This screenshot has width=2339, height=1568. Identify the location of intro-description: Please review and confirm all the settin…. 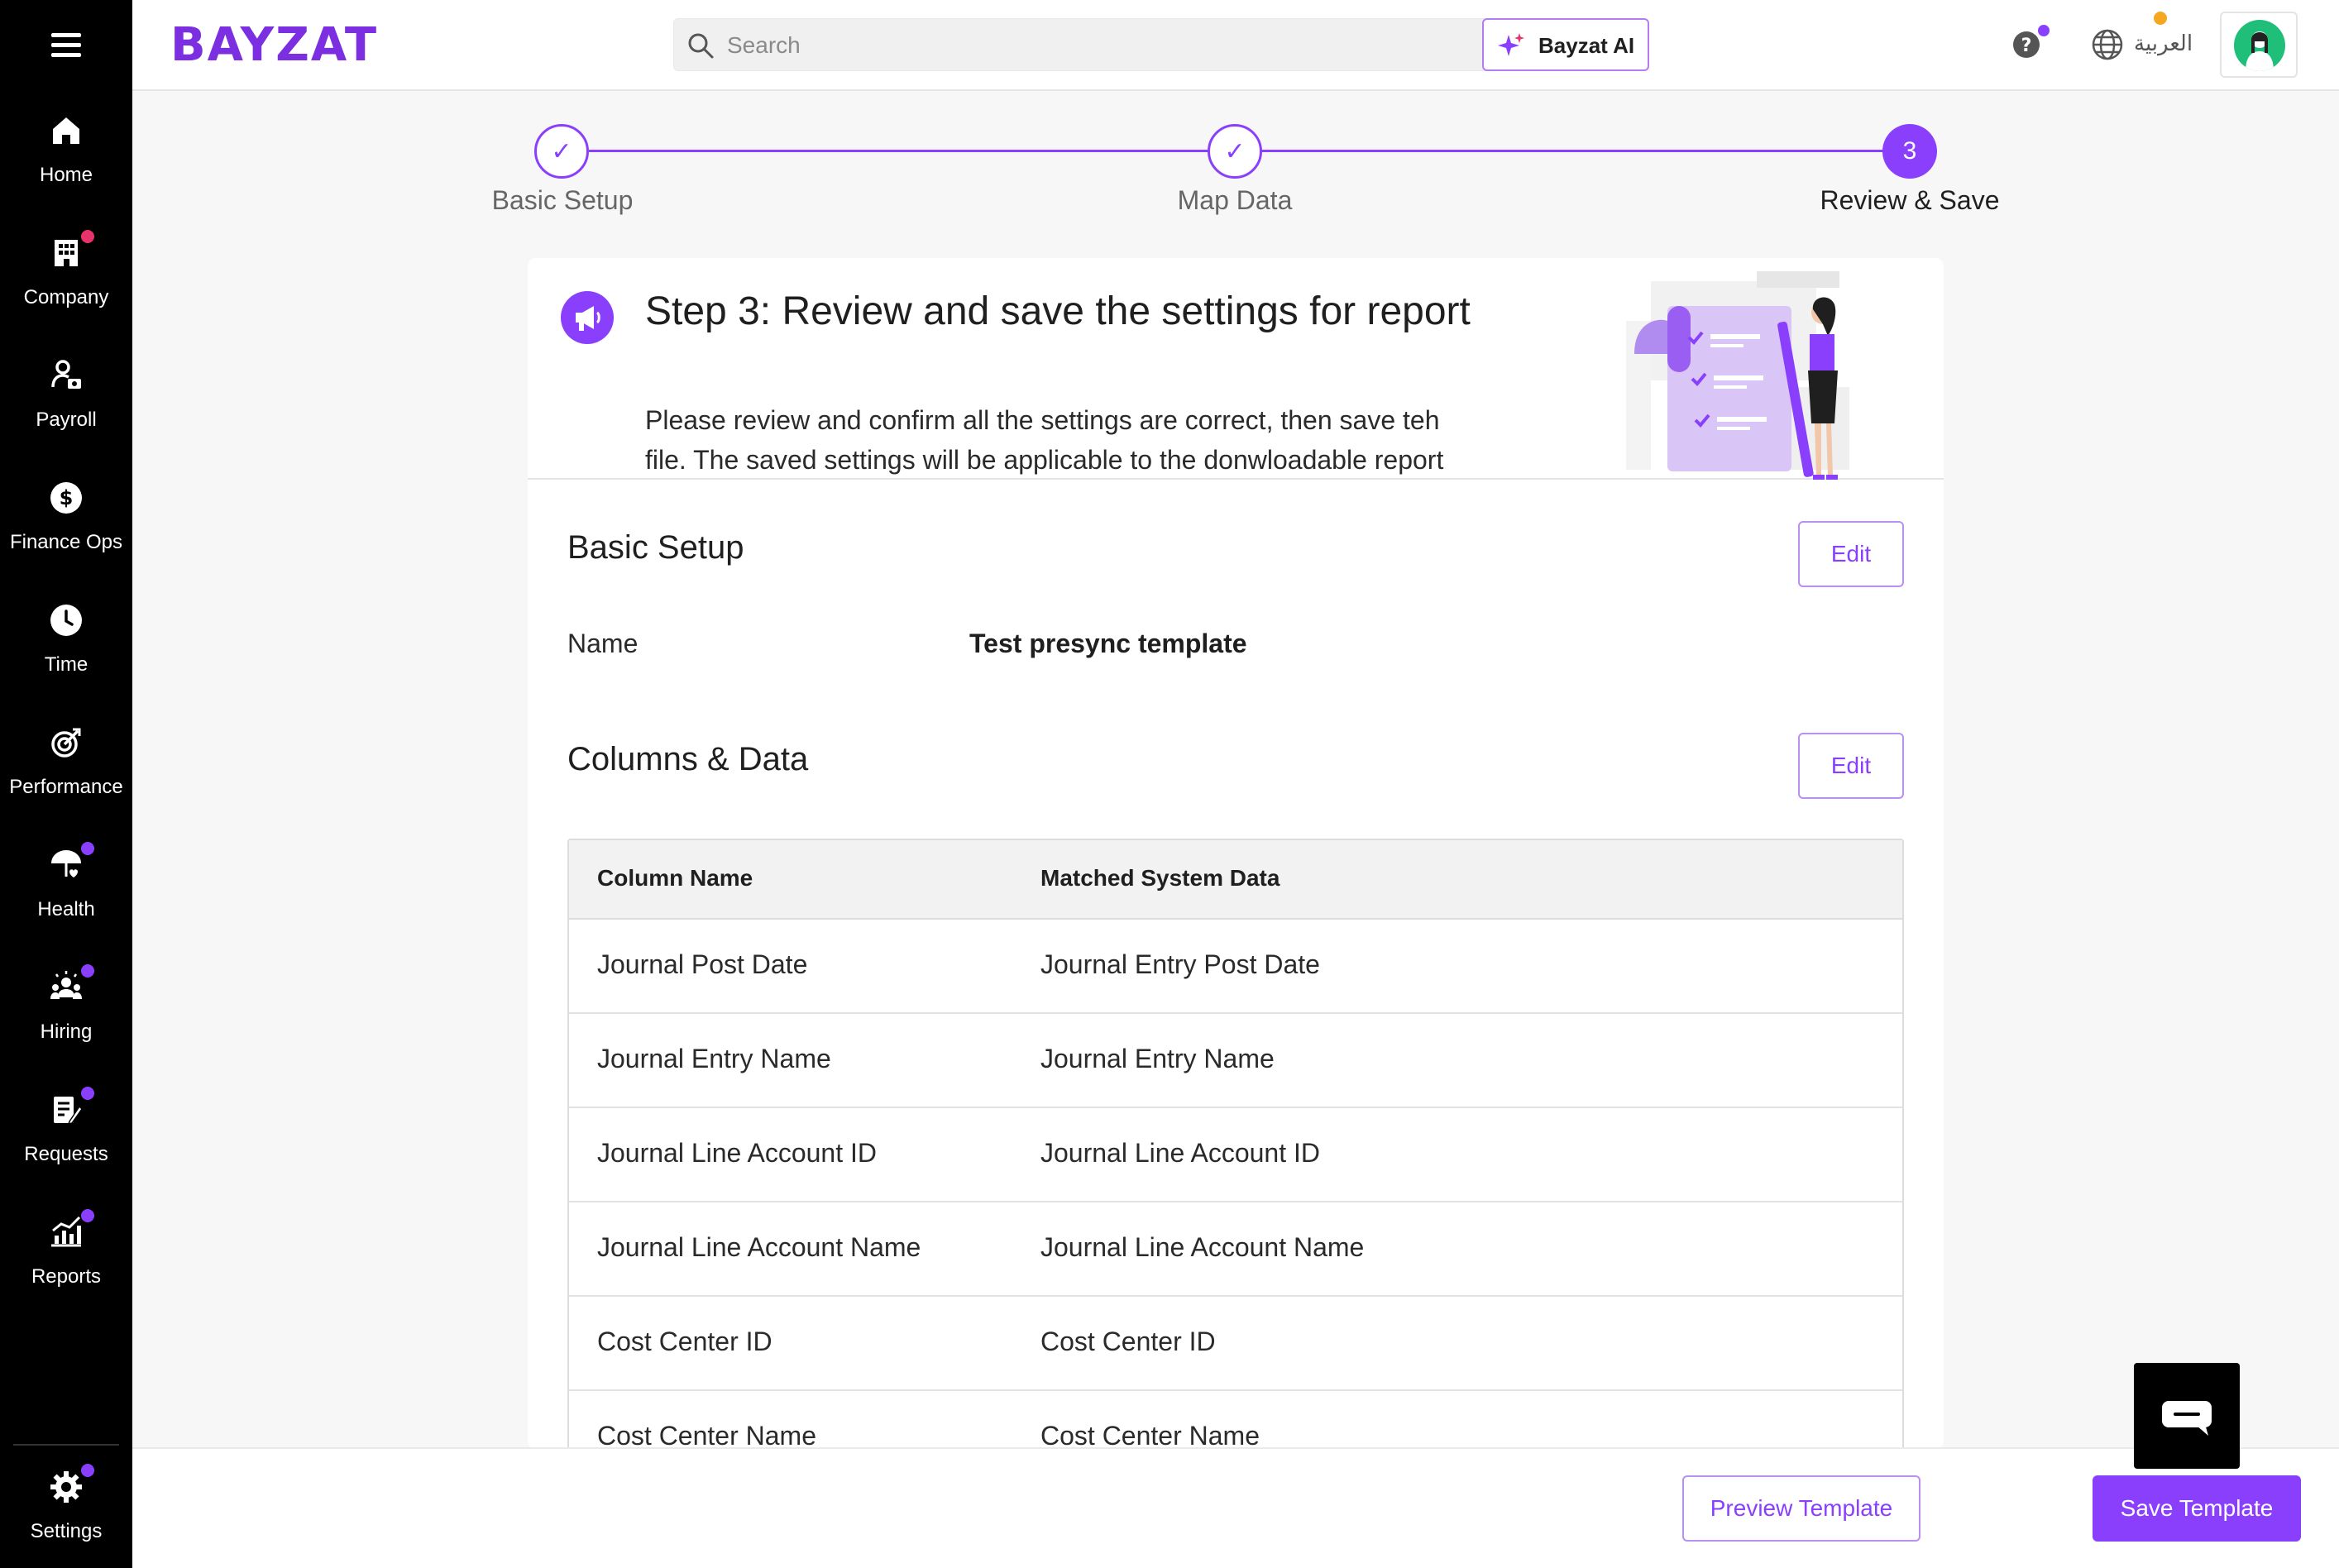
(1044, 440).